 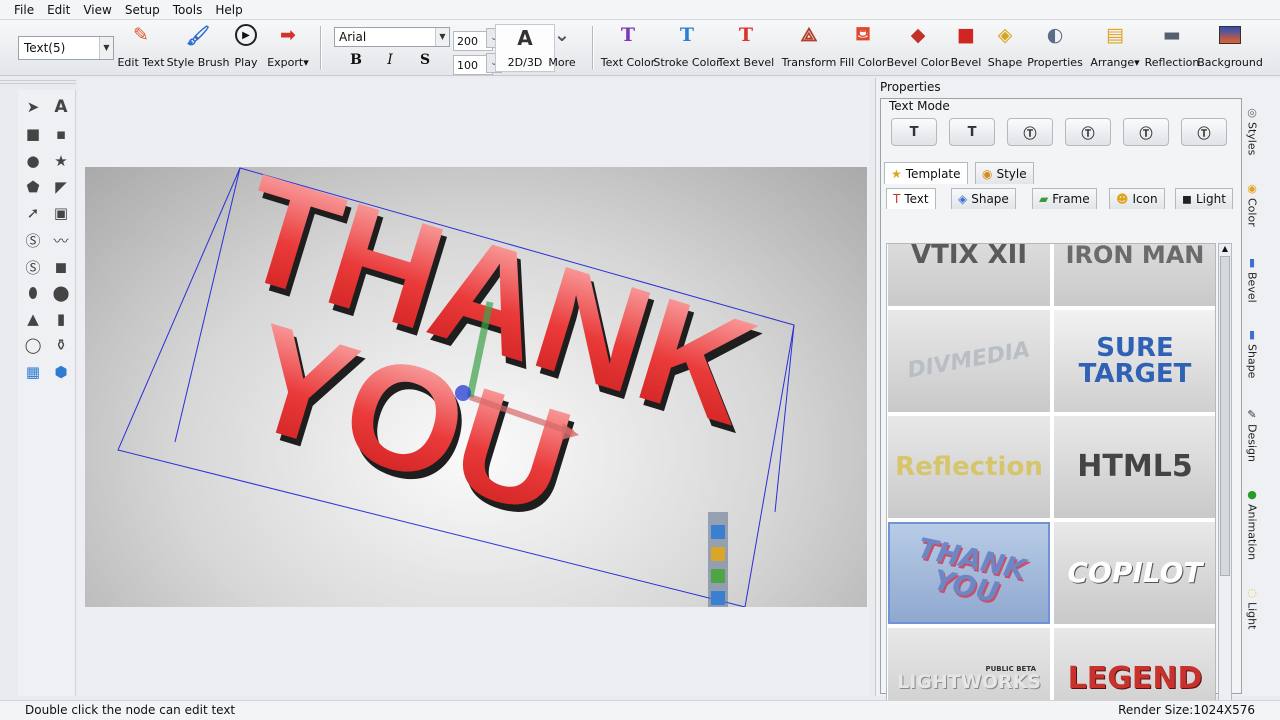 What do you see at coordinates (1135, 256) in the screenshot?
I see `template-ironman-label: IRON MAN` at bounding box center [1135, 256].